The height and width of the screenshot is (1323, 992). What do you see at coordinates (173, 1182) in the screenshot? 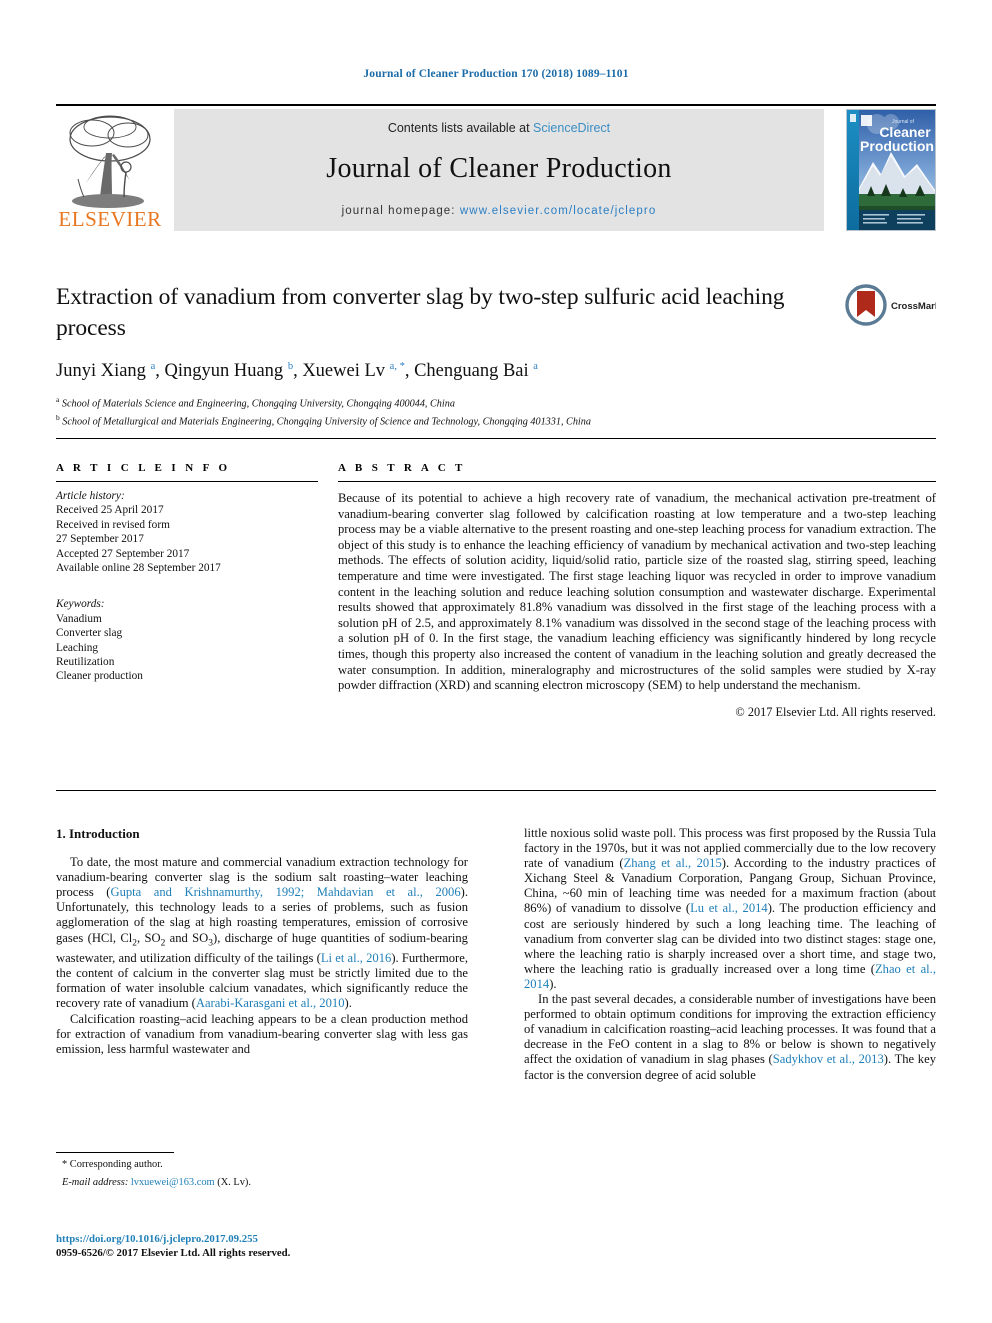
I see `email-link: lvxuewei@163.com` at bounding box center [173, 1182].